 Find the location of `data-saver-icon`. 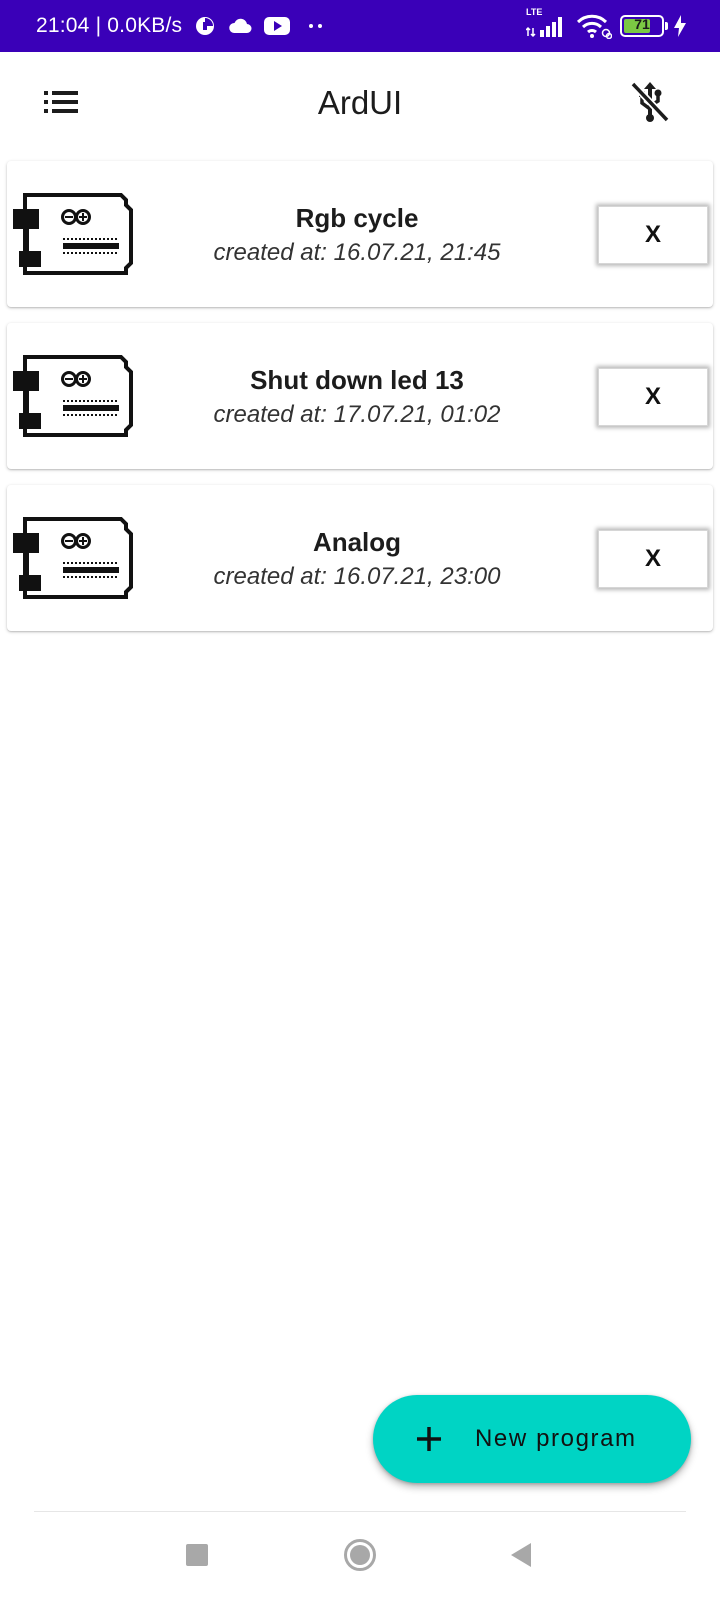

data-saver-icon is located at coordinates (205, 26).